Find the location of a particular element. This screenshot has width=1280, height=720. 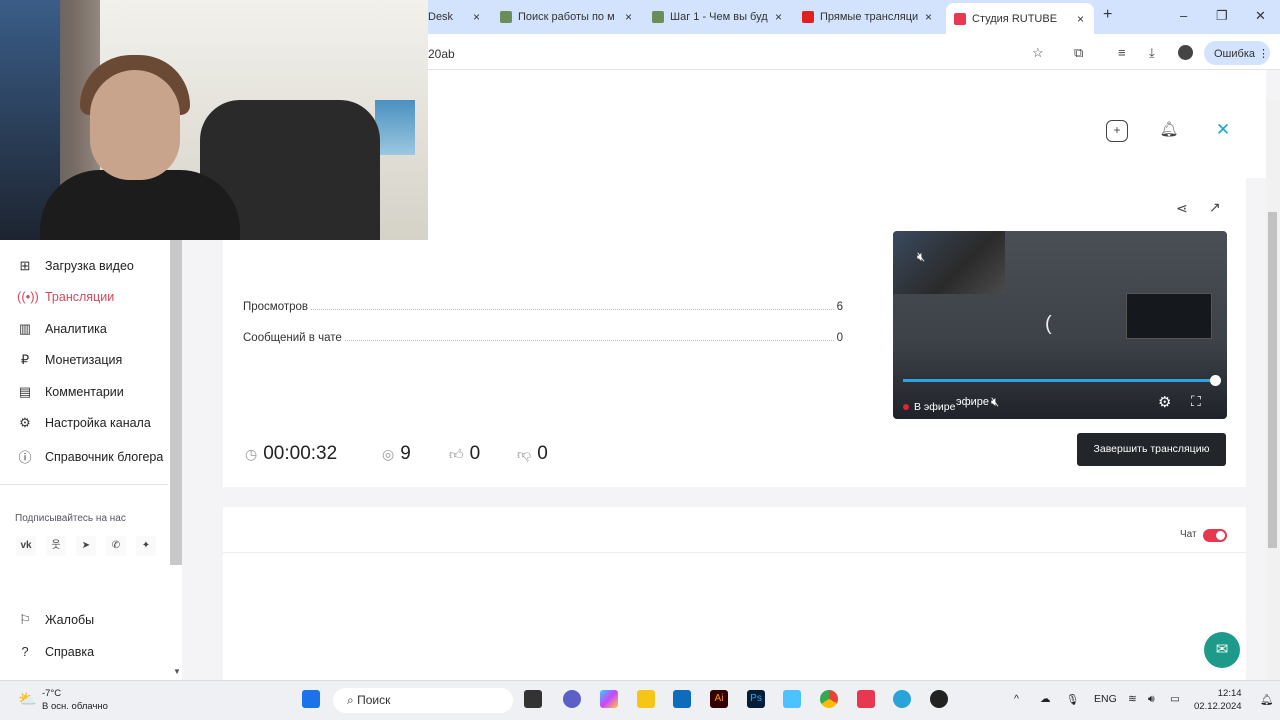

volume-icon: 🔊︎ is located at coordinates (1151, 699).